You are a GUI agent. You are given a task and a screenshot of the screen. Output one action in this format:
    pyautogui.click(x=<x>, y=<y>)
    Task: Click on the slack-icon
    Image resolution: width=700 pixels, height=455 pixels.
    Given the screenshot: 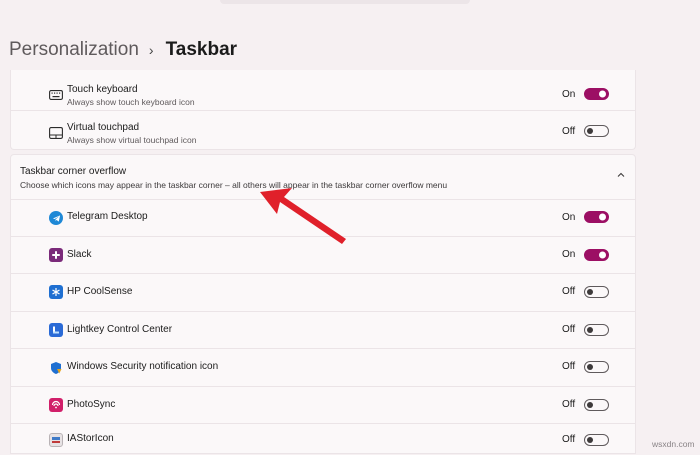 What is the action you would take?
    pyautogui.click(x=56, y=255)
    